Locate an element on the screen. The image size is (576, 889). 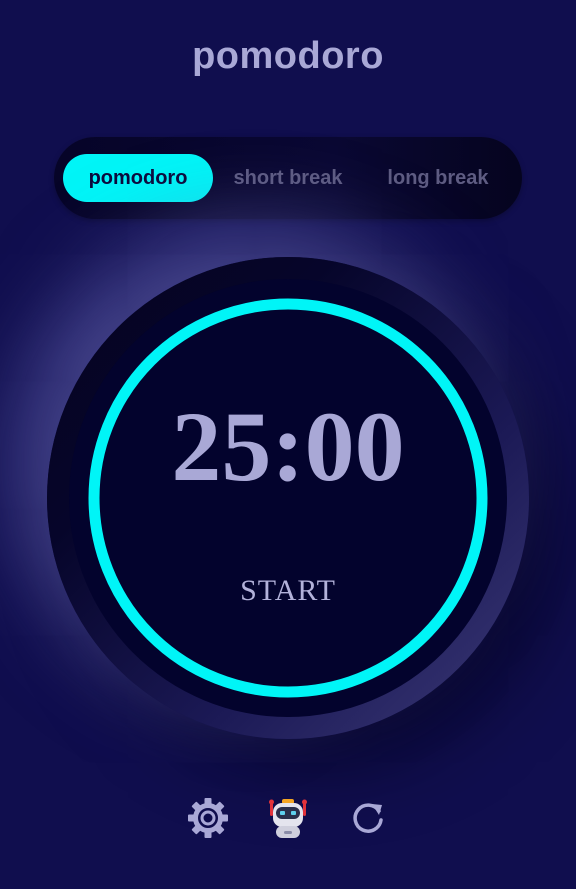
mode-tabs: pomodoro short break long break is located at coordinates (288, 178).